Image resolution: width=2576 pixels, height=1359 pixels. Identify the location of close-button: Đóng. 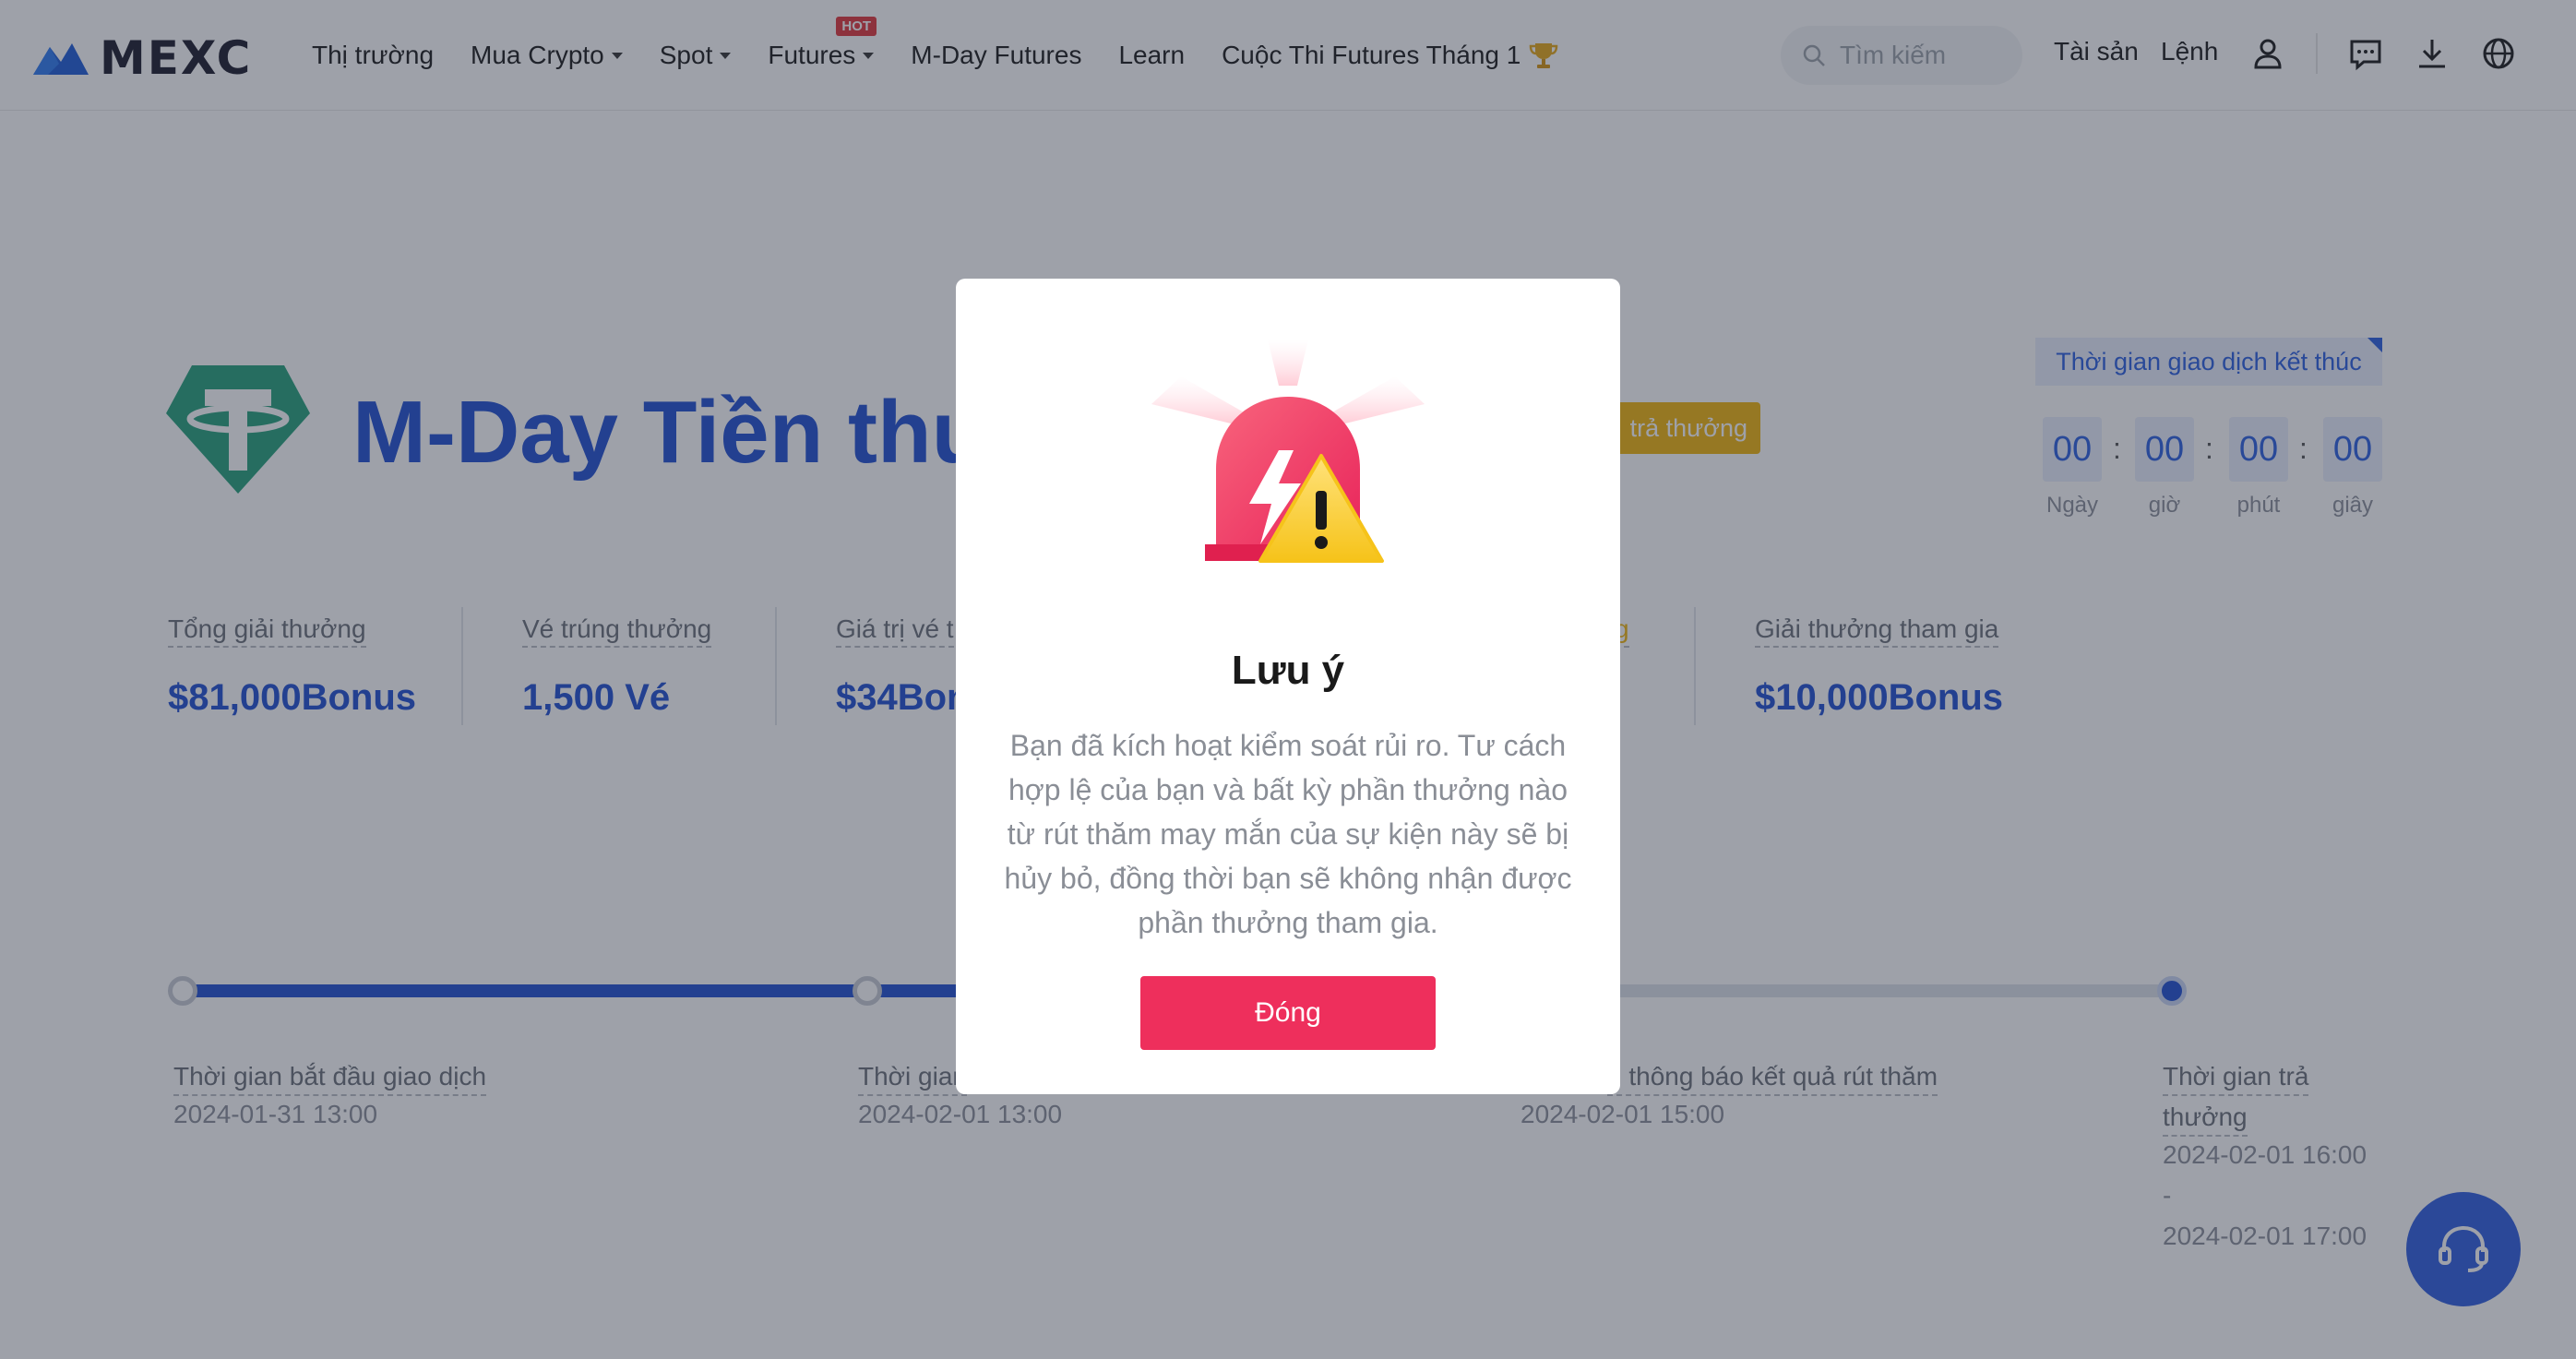
(1288, 1013).